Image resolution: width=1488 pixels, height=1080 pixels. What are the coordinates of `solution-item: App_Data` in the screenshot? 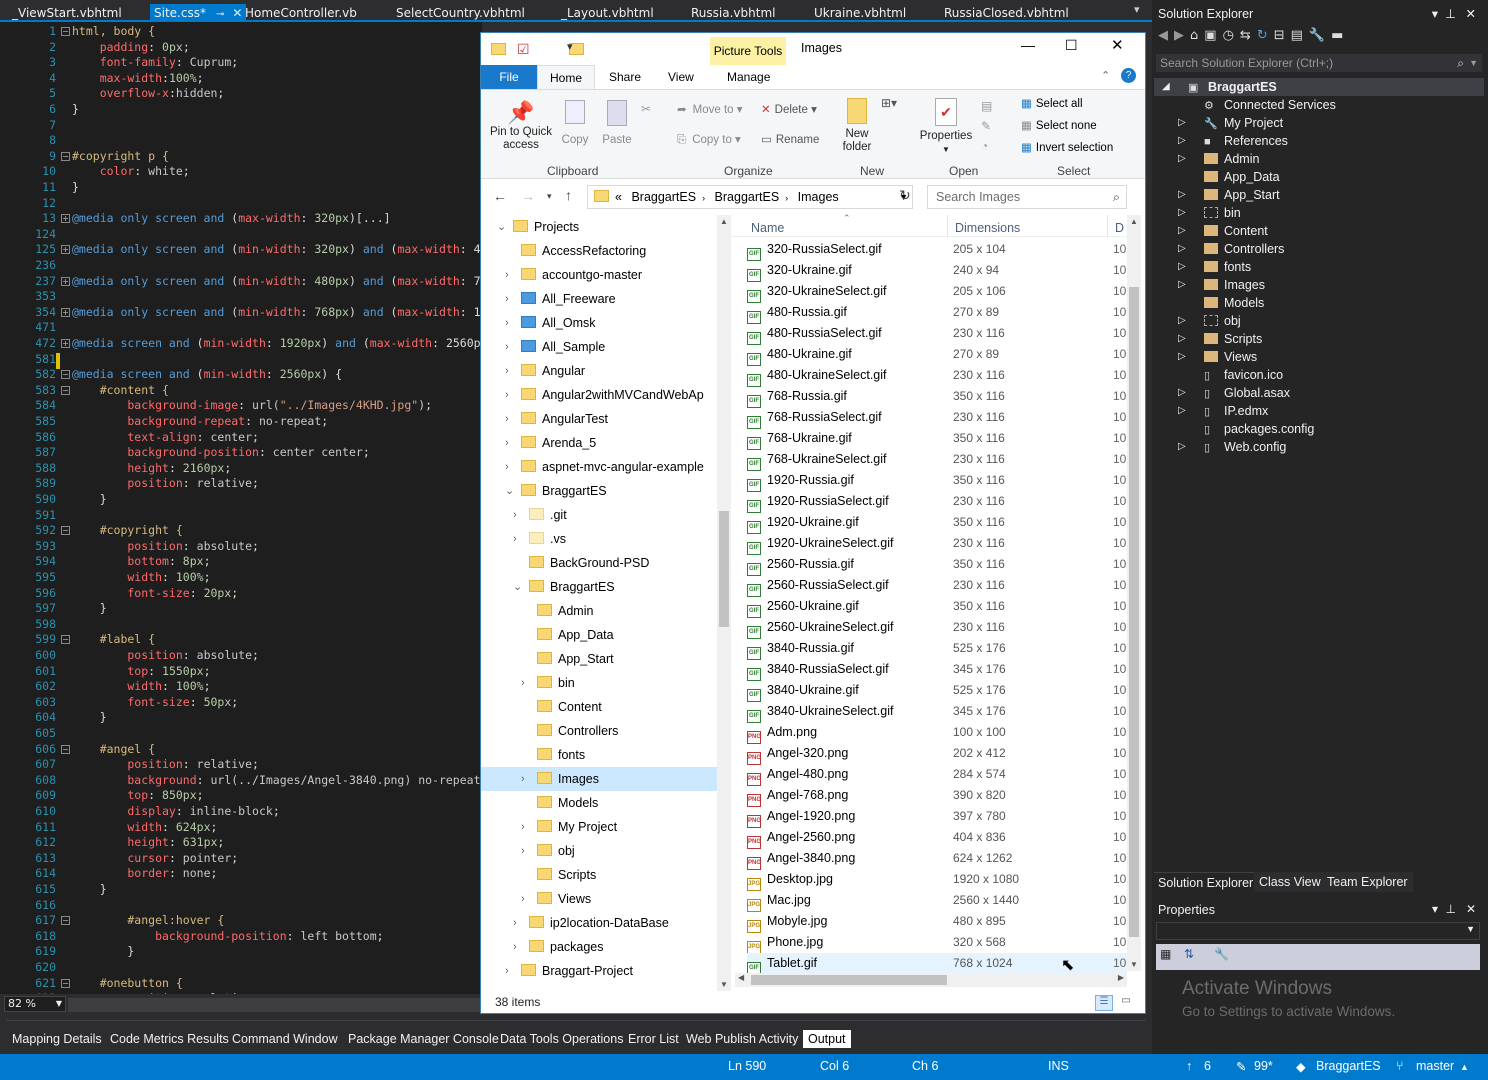 It's located at (1319, 177).